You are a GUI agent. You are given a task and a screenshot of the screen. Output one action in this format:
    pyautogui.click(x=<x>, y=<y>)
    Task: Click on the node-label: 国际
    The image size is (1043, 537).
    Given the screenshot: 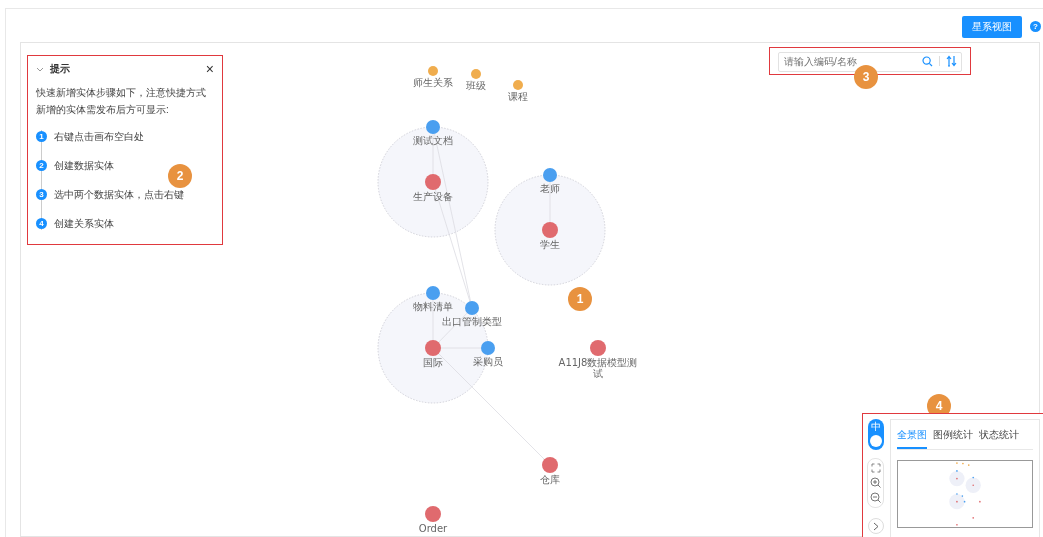 What is the action you would take?
    pyautogui.click(x=433, y=362)
    